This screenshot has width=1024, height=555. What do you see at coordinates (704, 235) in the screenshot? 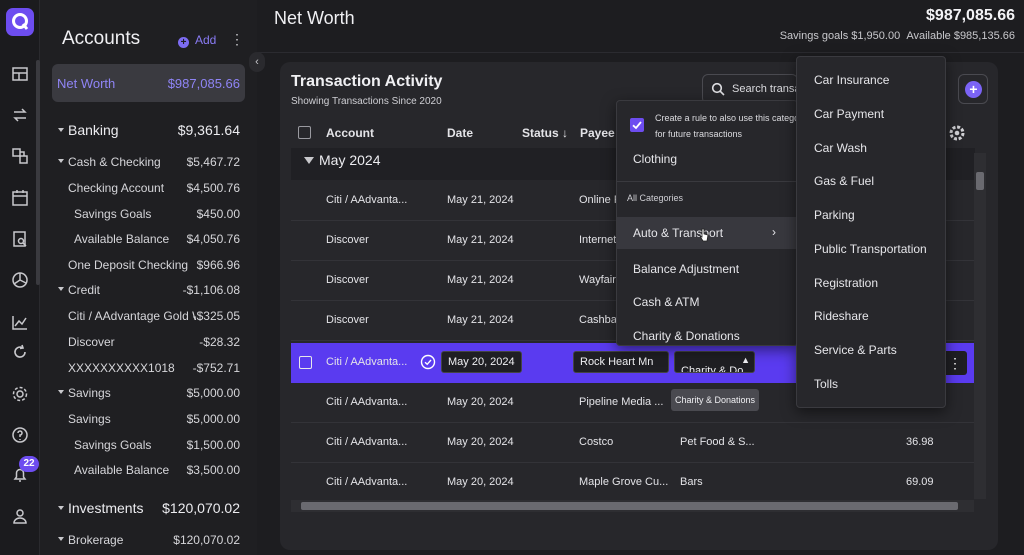
I see `cursor-icon` at bounding box center [704, 235].